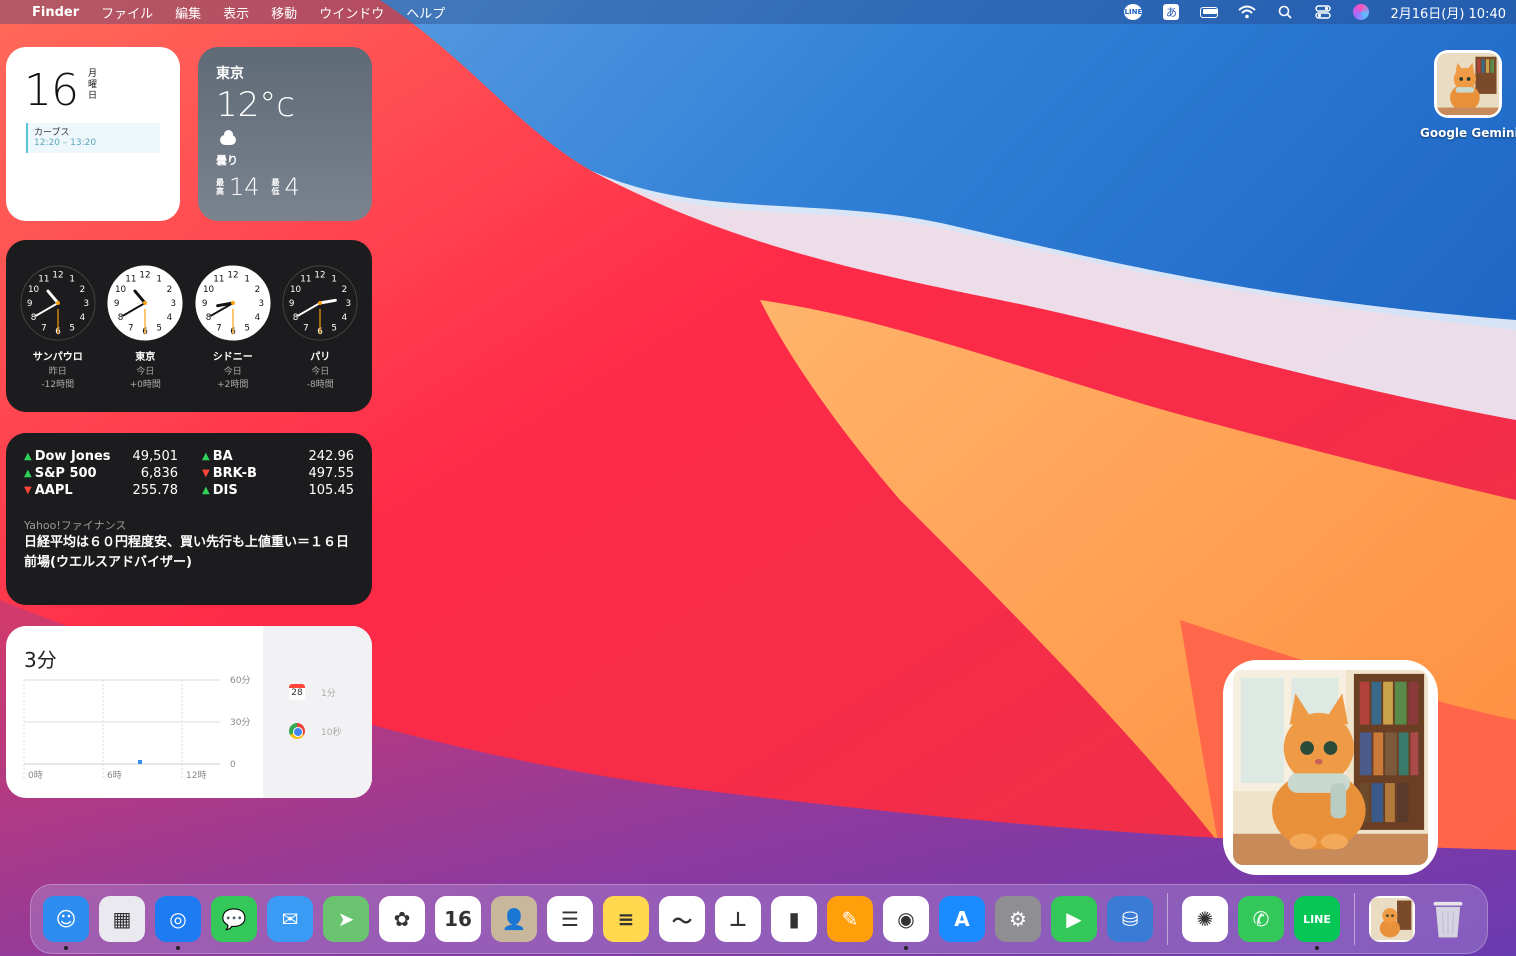  Describe the element at coordinates (1285, 12) in the screenshot. I see `spotlight-search-icon` at that location.